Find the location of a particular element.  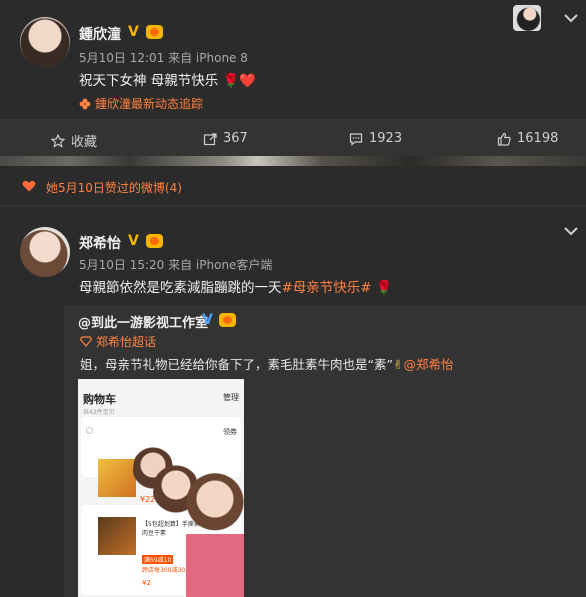

thumbs-up-icon is located at coordinates (504, 139).